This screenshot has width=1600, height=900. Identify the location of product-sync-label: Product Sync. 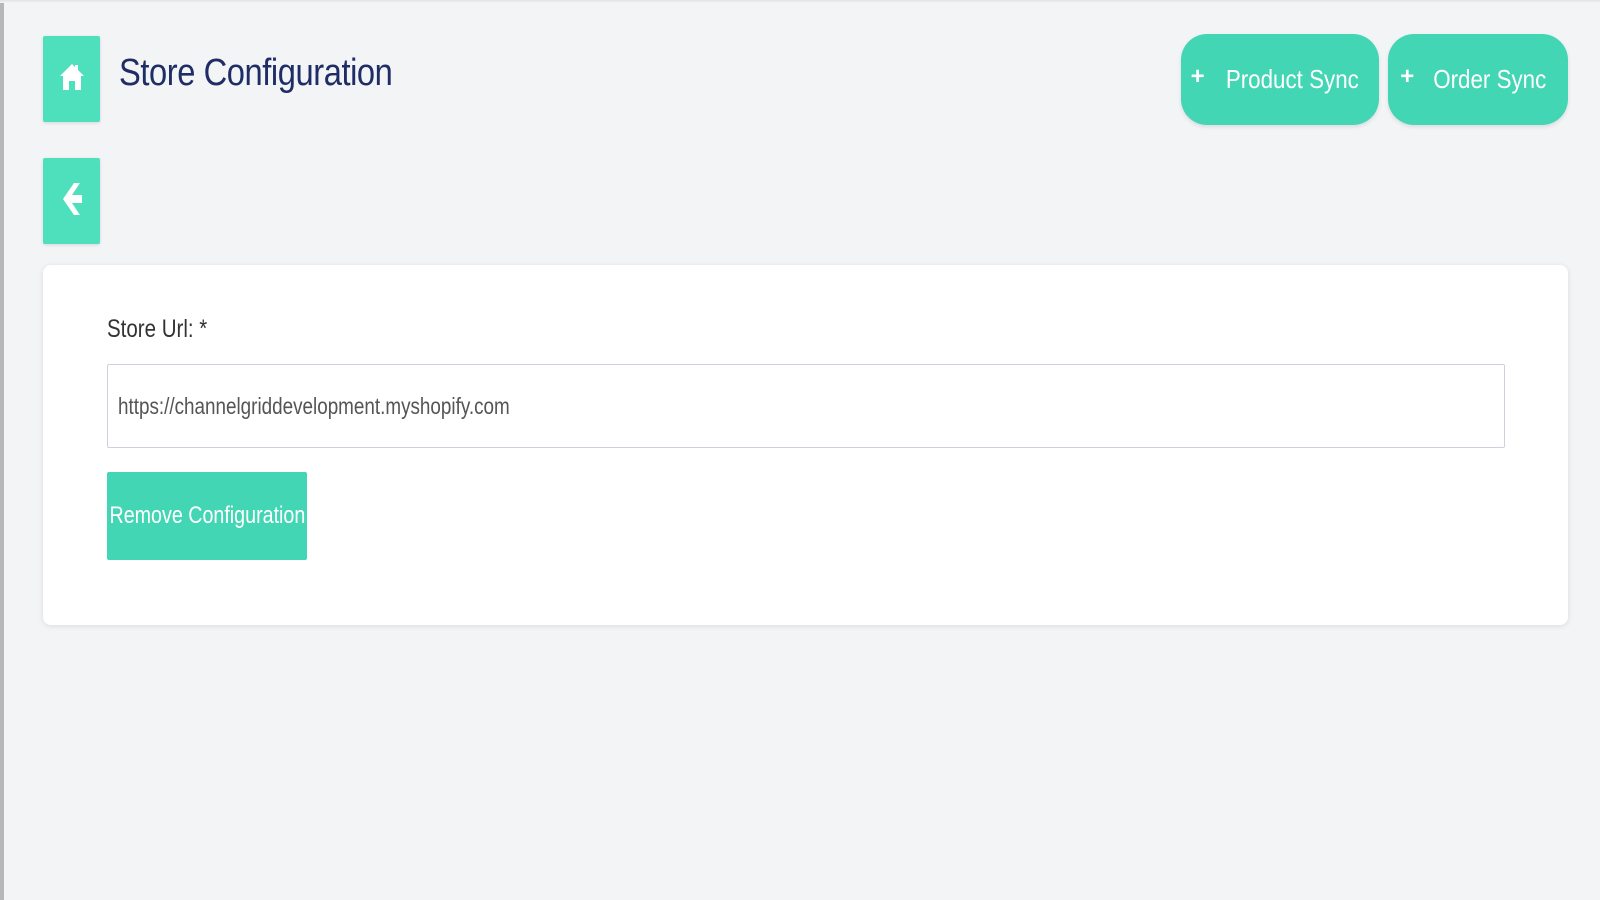
(1292, 79).